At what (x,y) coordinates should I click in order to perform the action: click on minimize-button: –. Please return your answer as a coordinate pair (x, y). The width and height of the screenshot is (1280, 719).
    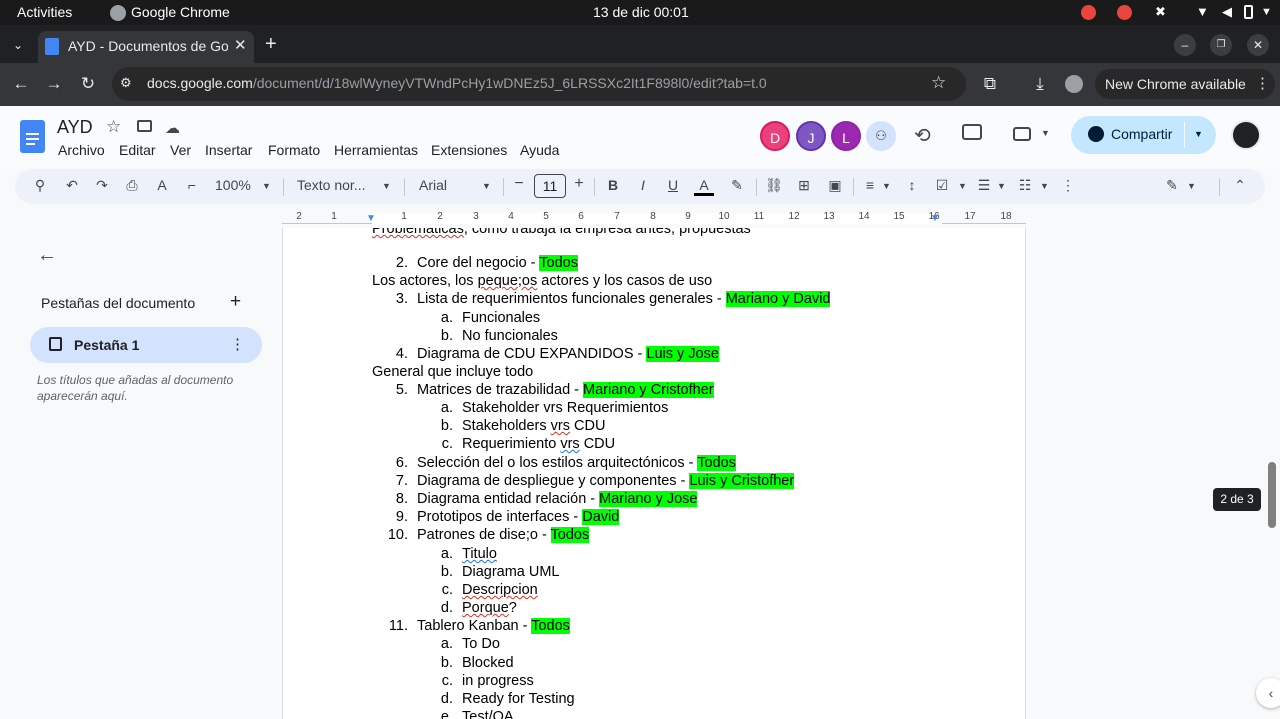
    Looking at the image, I should click on (1185, 45).